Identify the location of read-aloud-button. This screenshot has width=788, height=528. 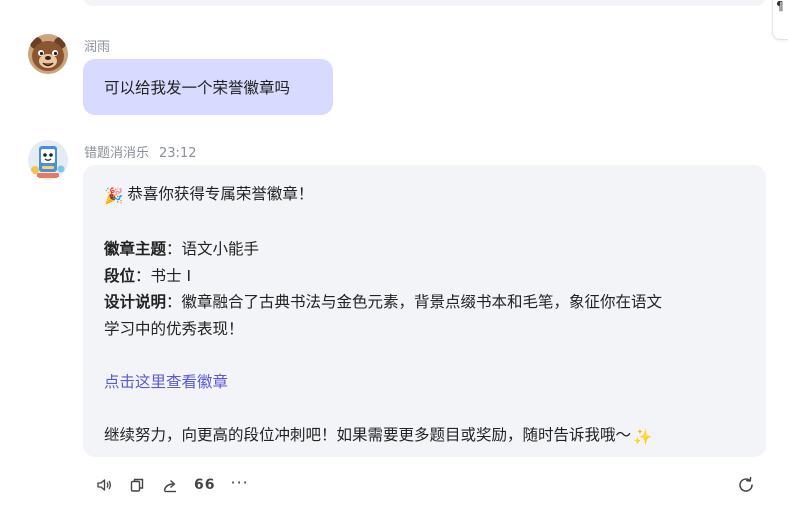
(104, 485).